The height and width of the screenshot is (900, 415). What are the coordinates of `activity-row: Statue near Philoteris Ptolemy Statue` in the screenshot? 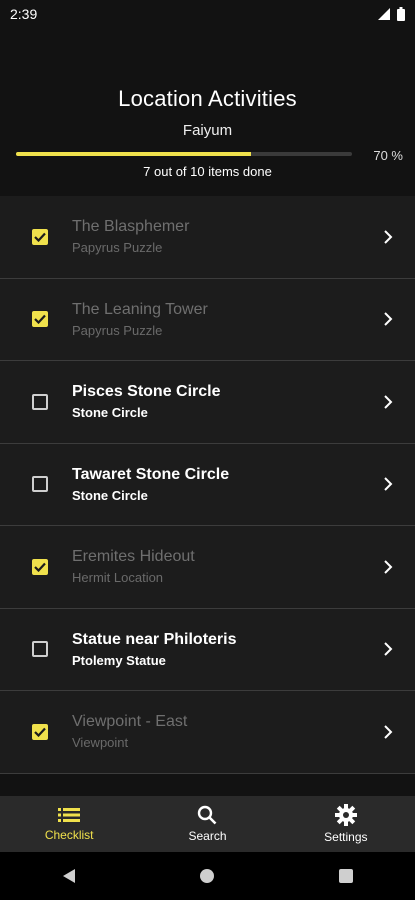 It's located at (207, 649).